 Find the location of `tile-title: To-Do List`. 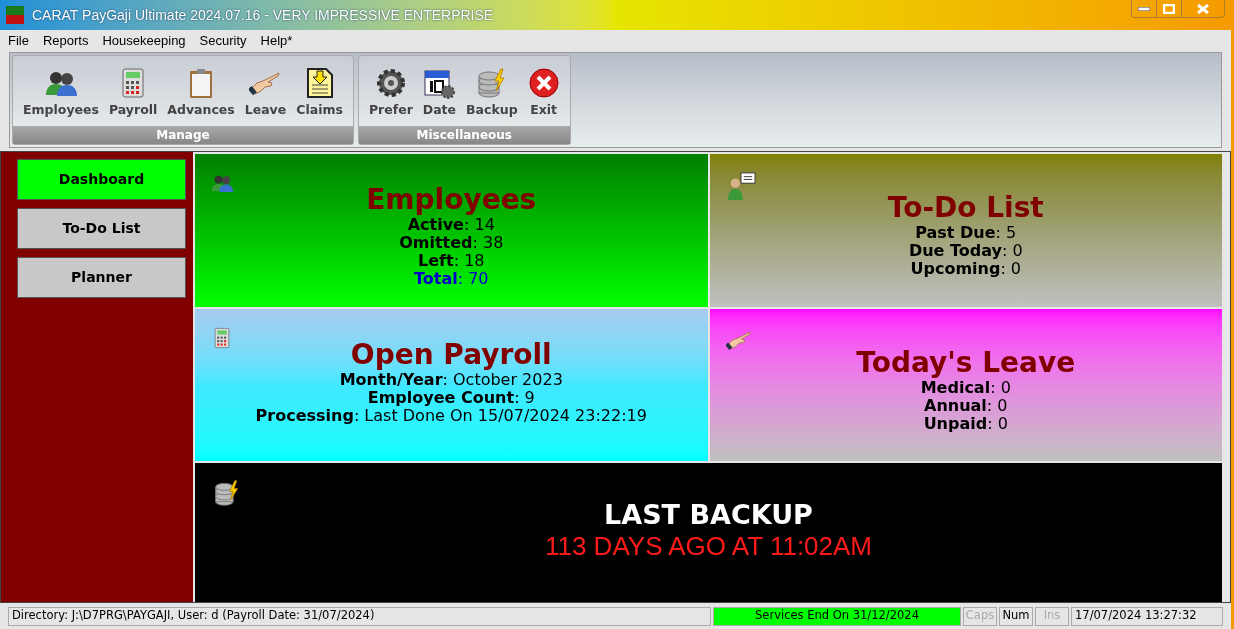

tile-title: To-Do List is located at coordinates (965, 208).